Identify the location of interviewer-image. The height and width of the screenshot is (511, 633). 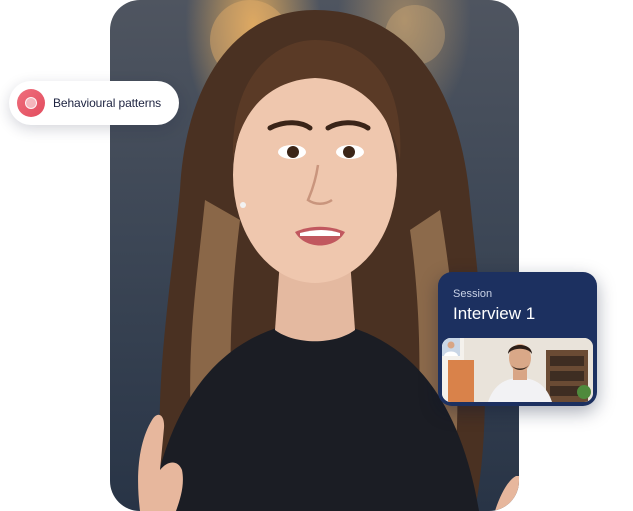
(517, 370).